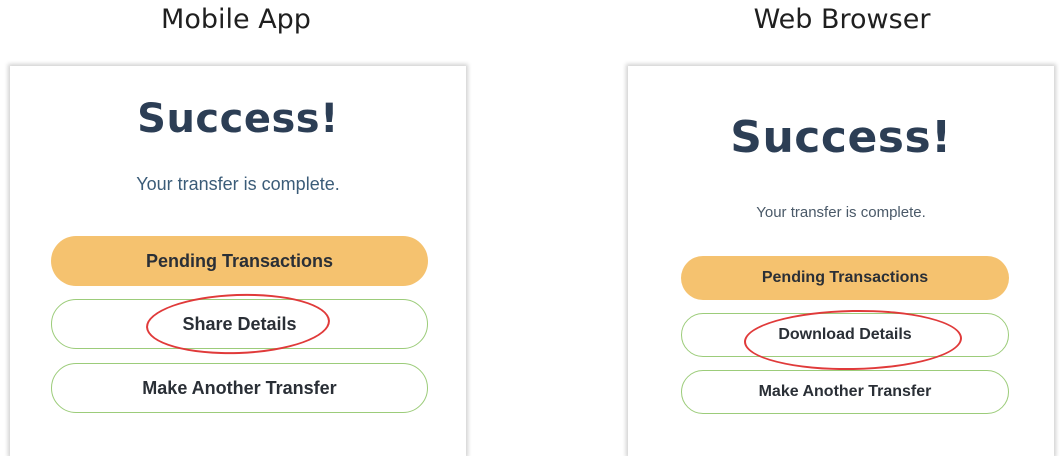  I want to click on download-details-button: Download Details, so click(845, 335).